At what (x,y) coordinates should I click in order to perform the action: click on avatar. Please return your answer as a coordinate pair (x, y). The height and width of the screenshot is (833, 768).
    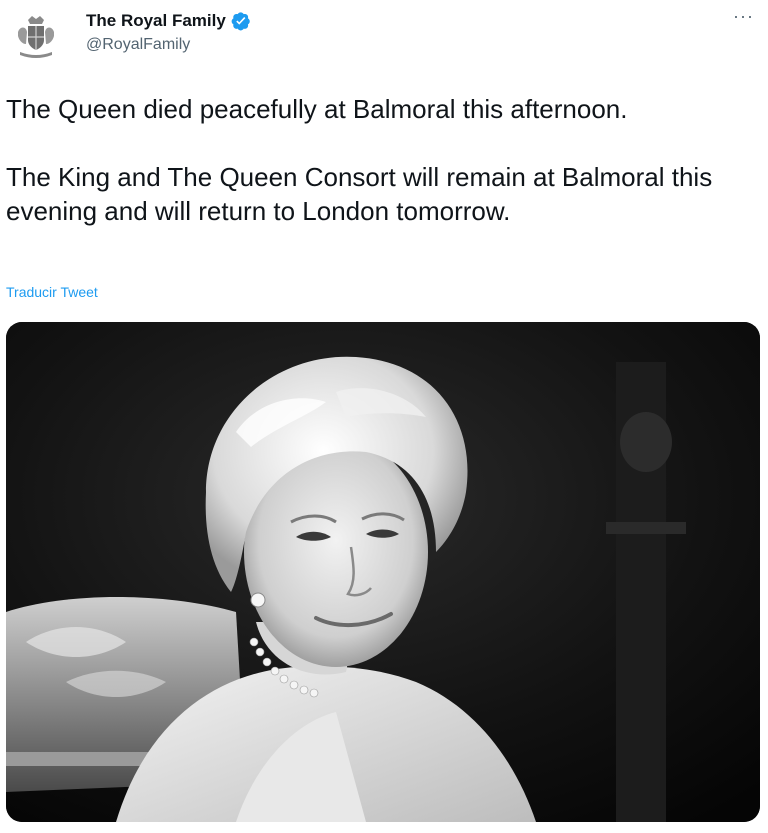
    Looking at the image, I should click on (36, 36).